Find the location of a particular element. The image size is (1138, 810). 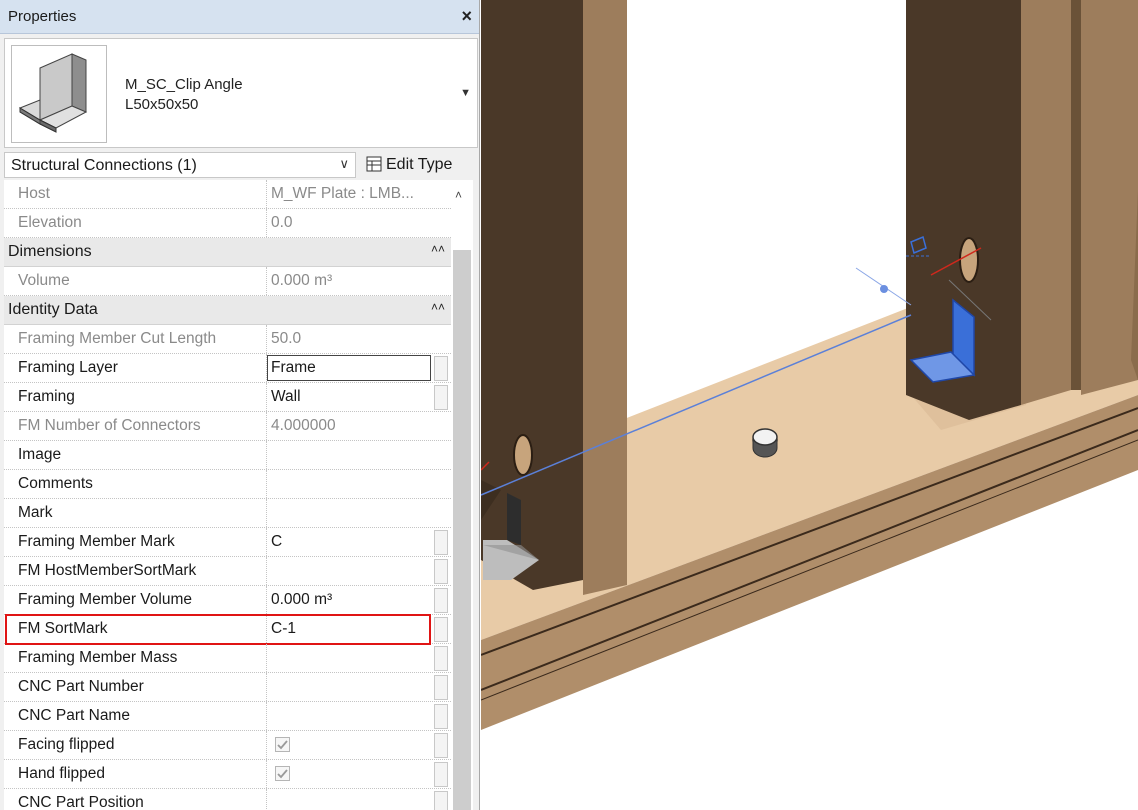

property-value-cell: C-1 is located at coordinates (349, 629).